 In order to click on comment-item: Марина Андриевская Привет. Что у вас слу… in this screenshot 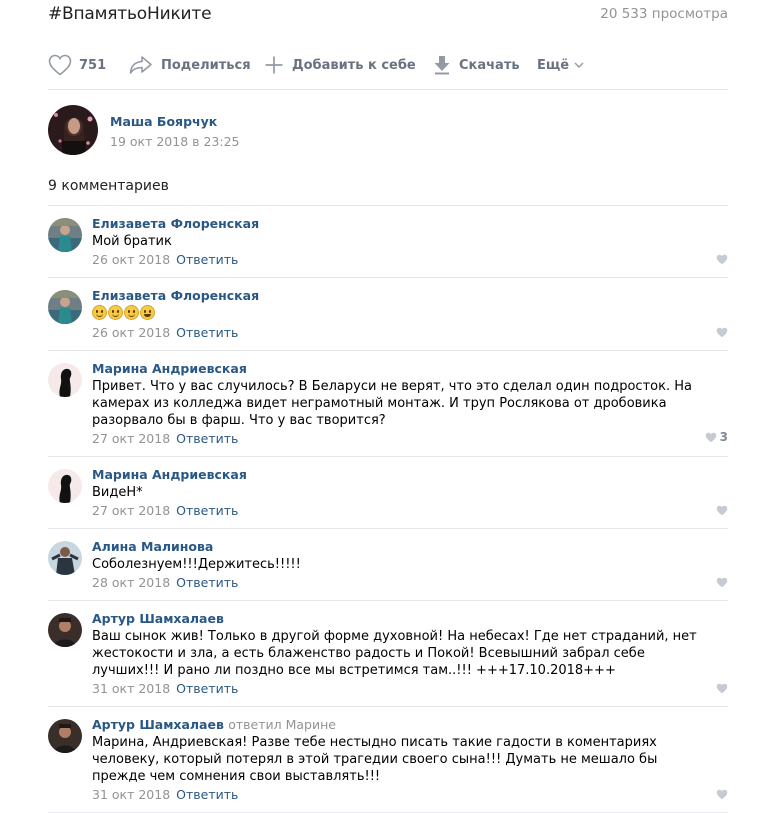, I will do `click(388, 403)`.